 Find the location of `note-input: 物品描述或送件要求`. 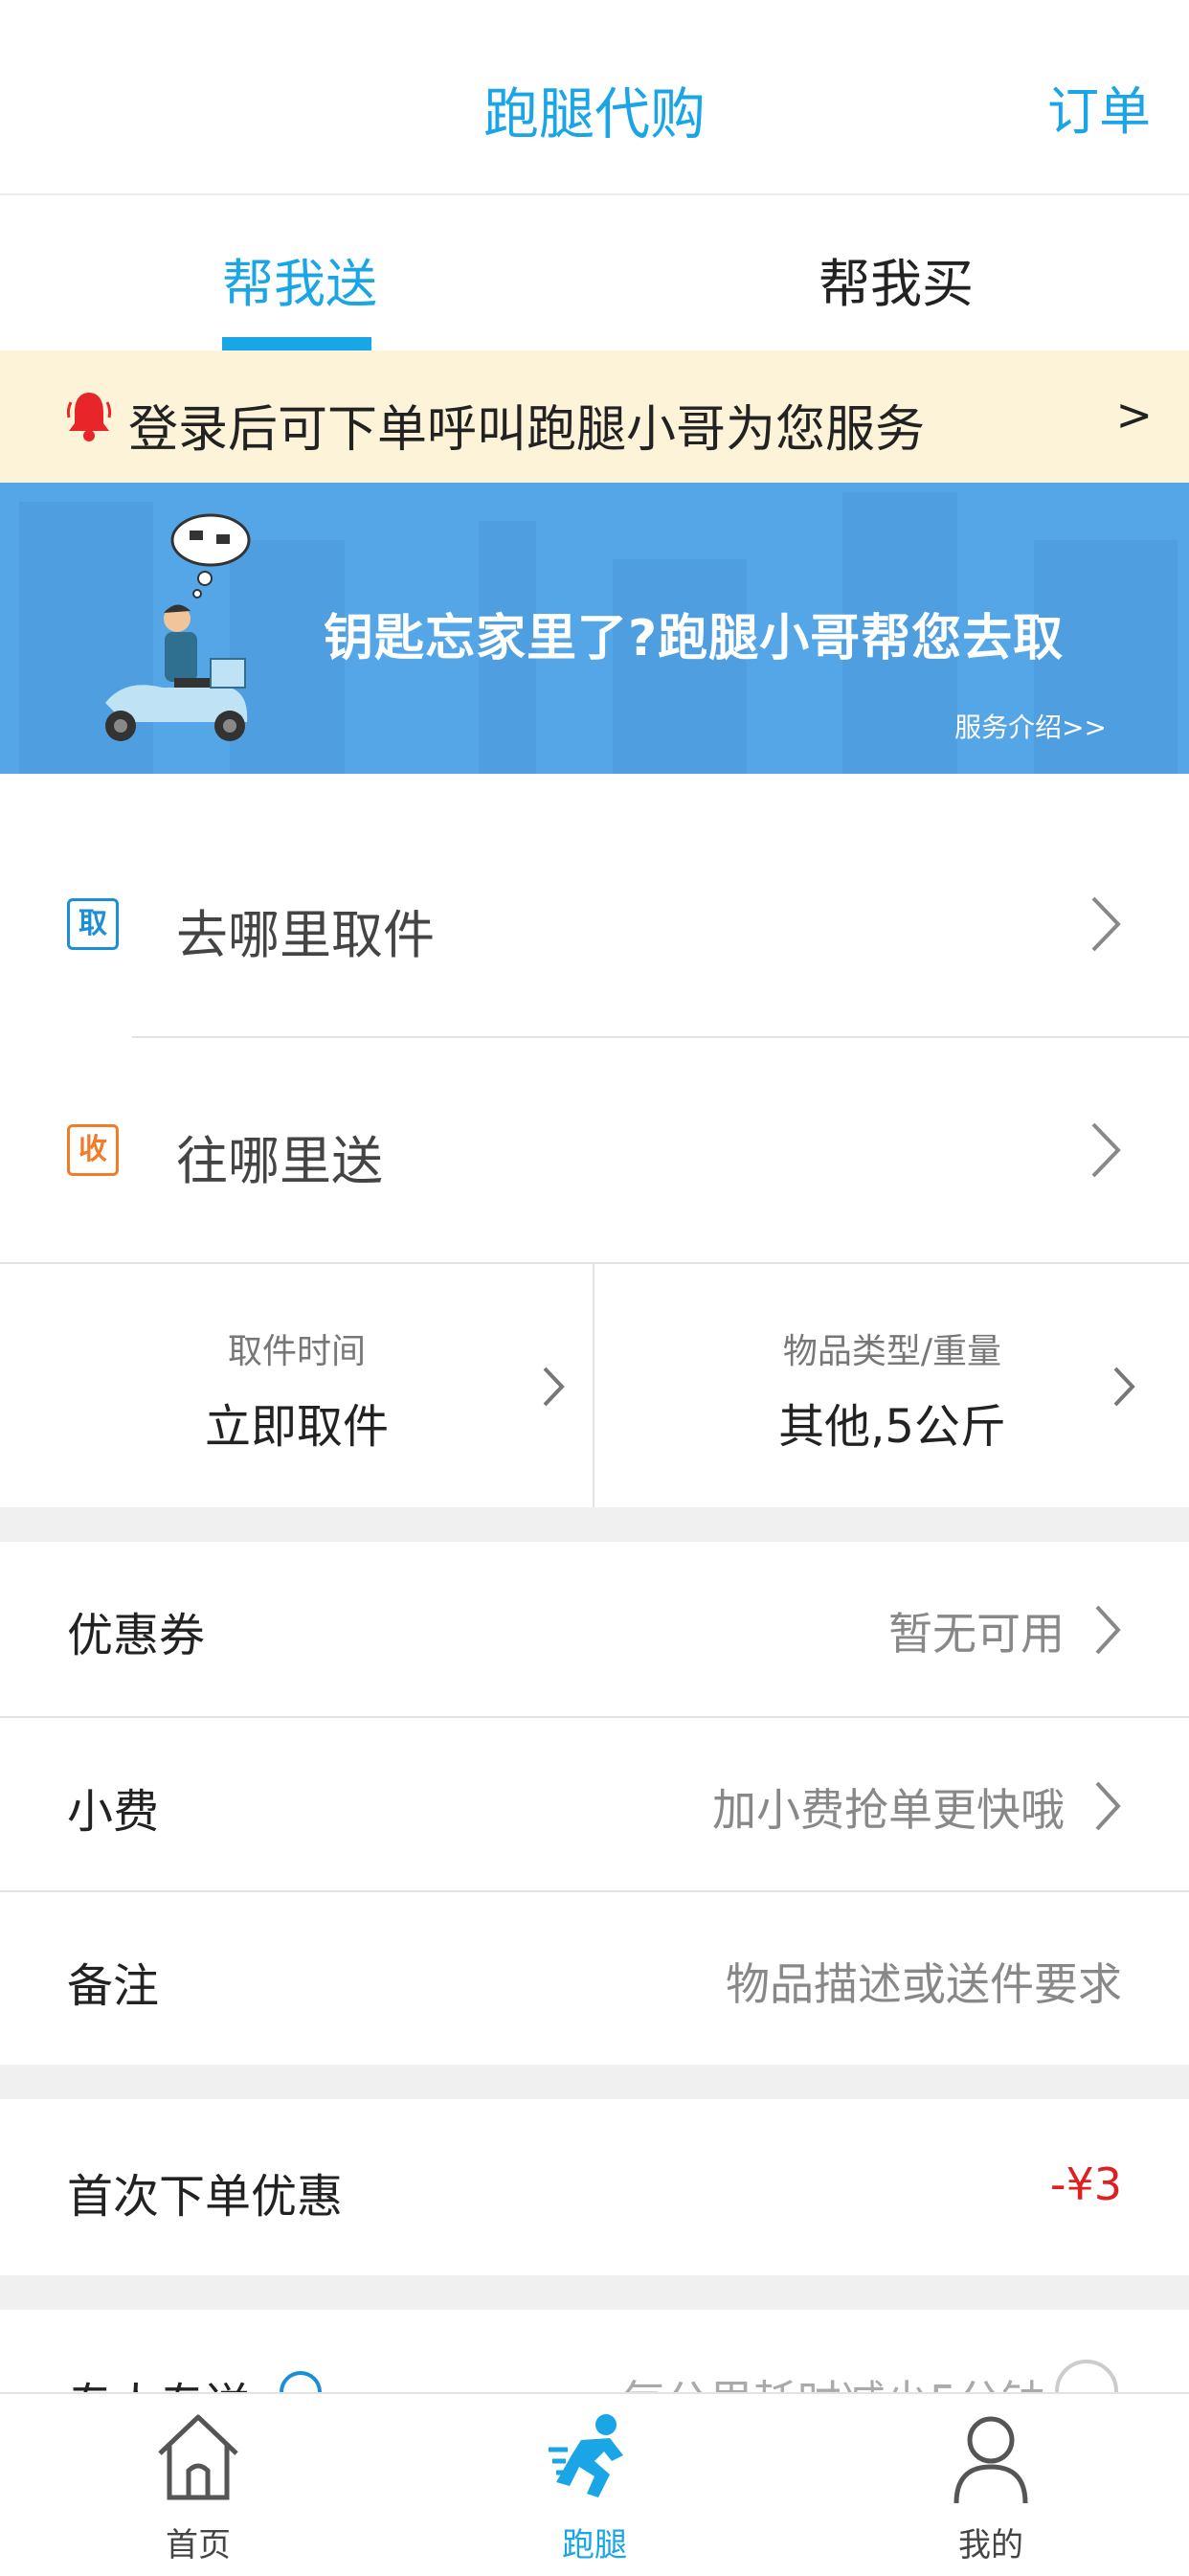

note-input: 物品描述或送件要求 is located at coordinates (924, 1982).